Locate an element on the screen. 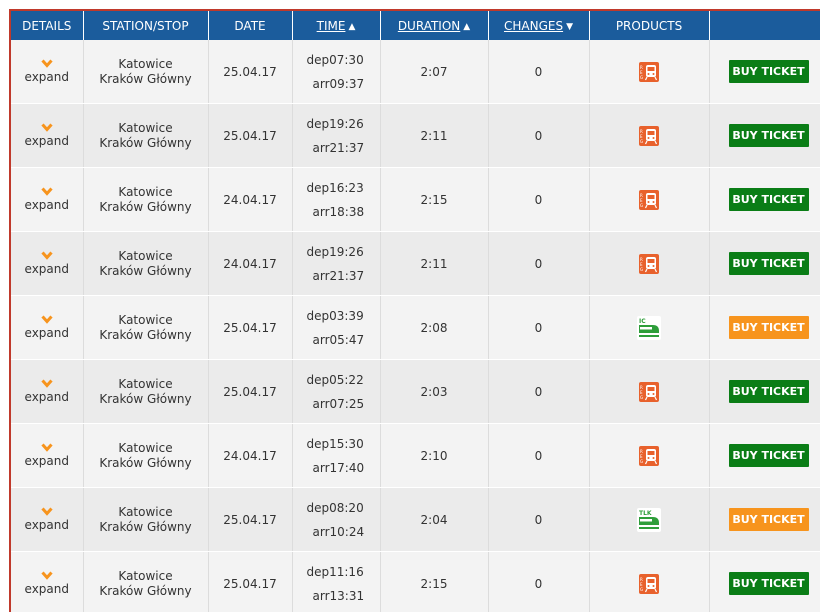 This screenshot has width=820, height=612. products-cell: TLK is located at coordinates (649, 519).